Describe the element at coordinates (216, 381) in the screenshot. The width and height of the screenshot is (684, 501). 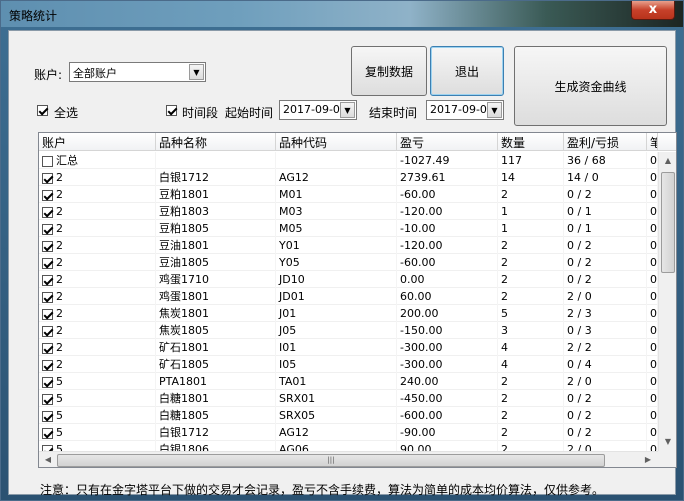
I see `table-cell-name: PTA1801` at that location.